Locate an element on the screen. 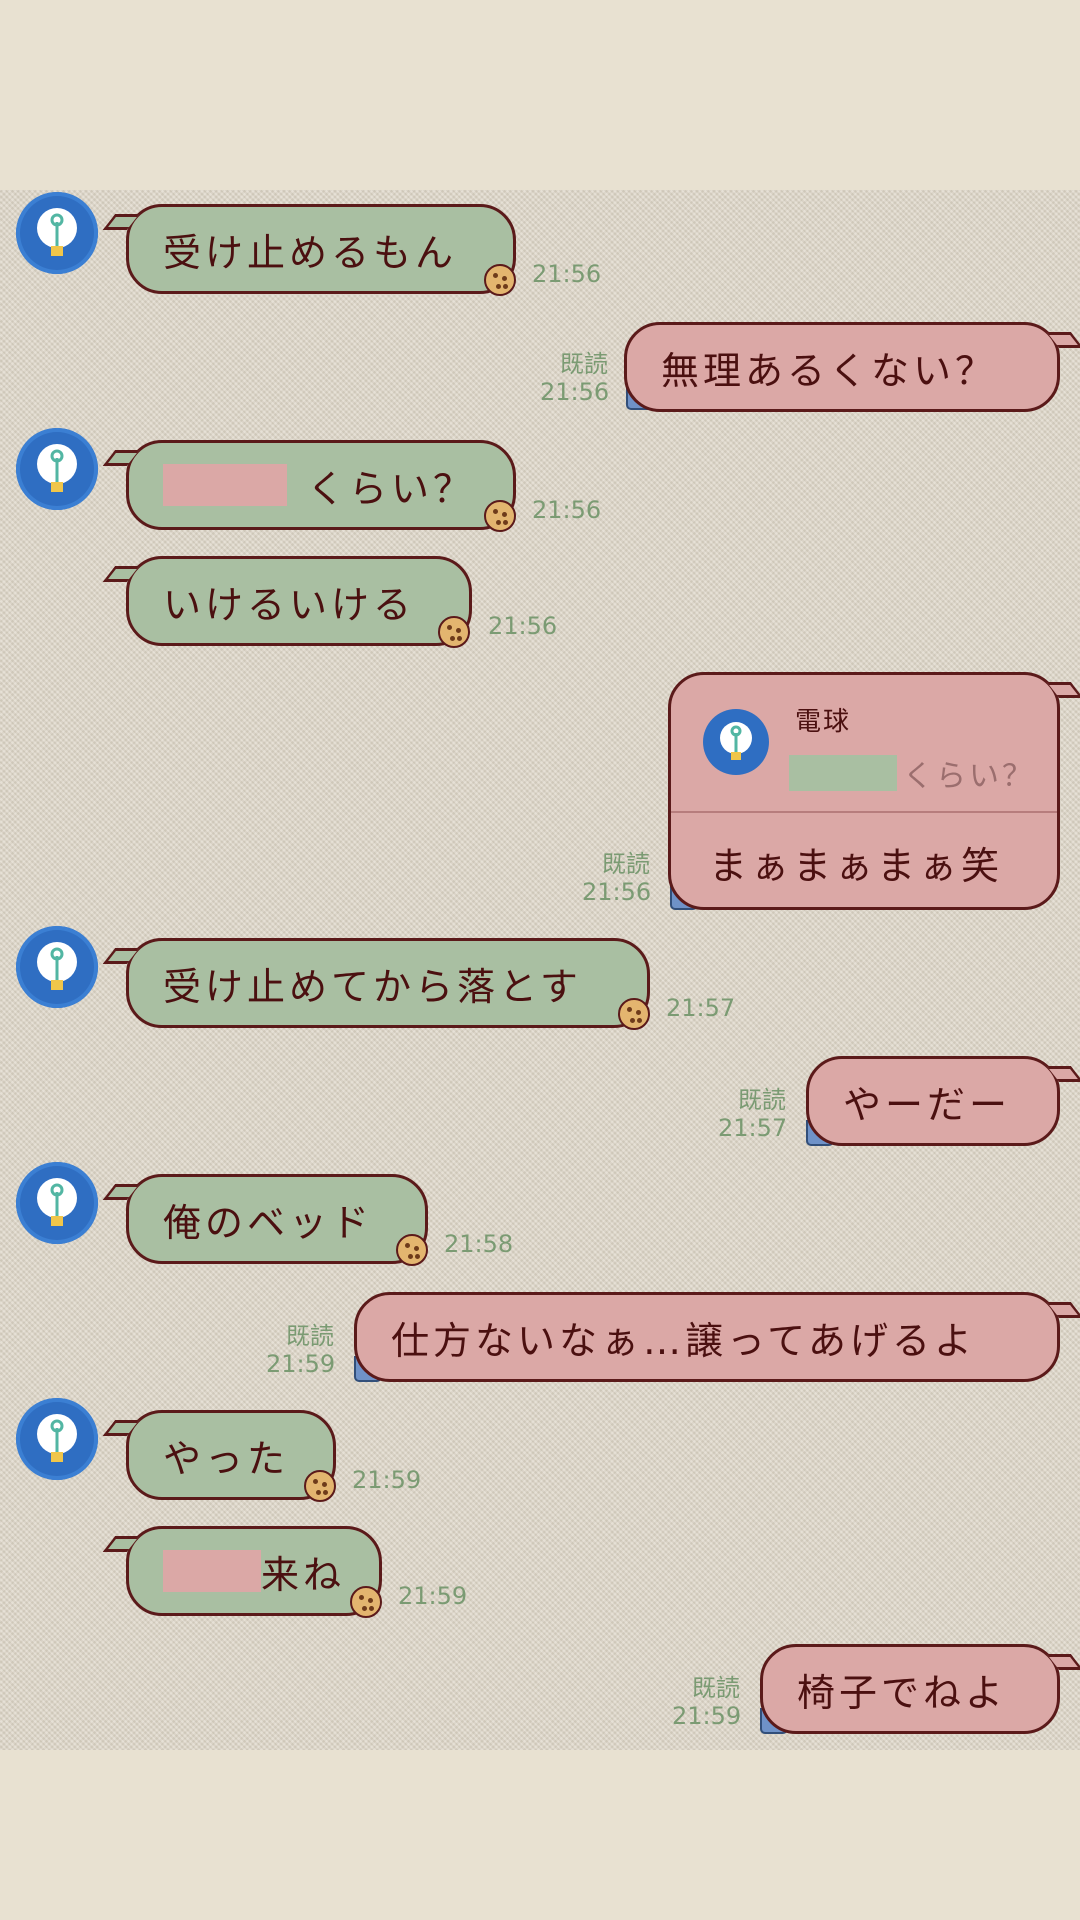 The width and height of the screenshot is (1080, 1920). message-bubble-incoming: くらい？ is located at coordinates (321, 485).